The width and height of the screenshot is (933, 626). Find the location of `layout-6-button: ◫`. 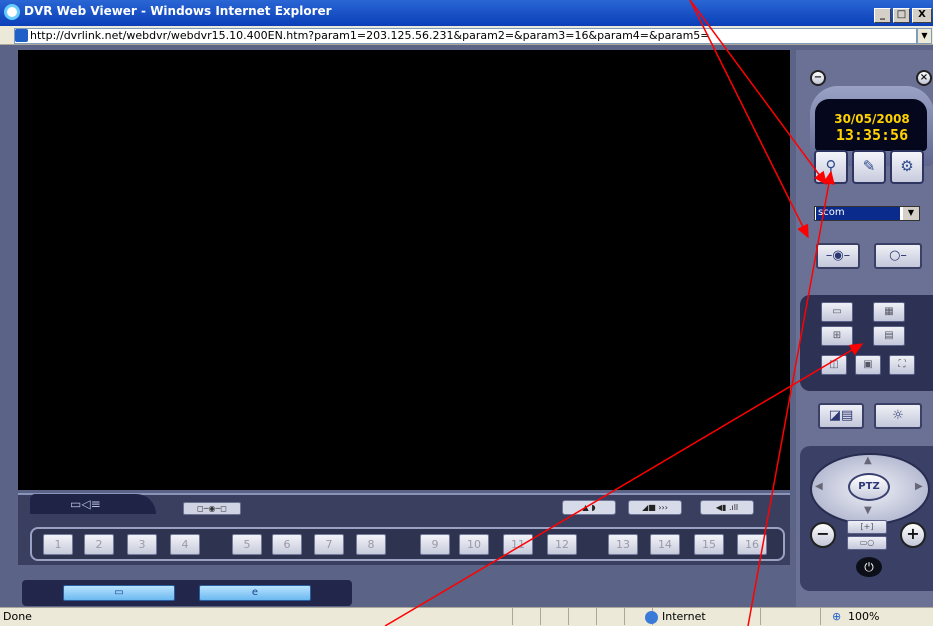

layout-6-button: ◫ is located at coordinates (834, 365).